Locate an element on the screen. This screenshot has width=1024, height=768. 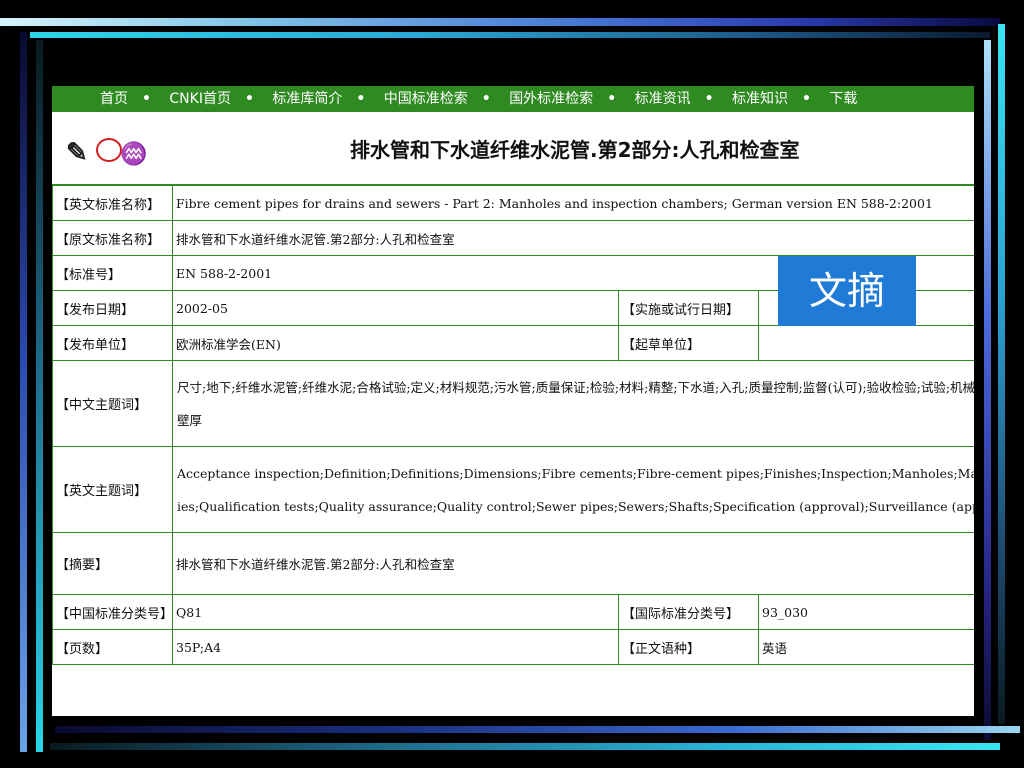
field-label: 【发布日期】 is located at coordinates (112, 308).